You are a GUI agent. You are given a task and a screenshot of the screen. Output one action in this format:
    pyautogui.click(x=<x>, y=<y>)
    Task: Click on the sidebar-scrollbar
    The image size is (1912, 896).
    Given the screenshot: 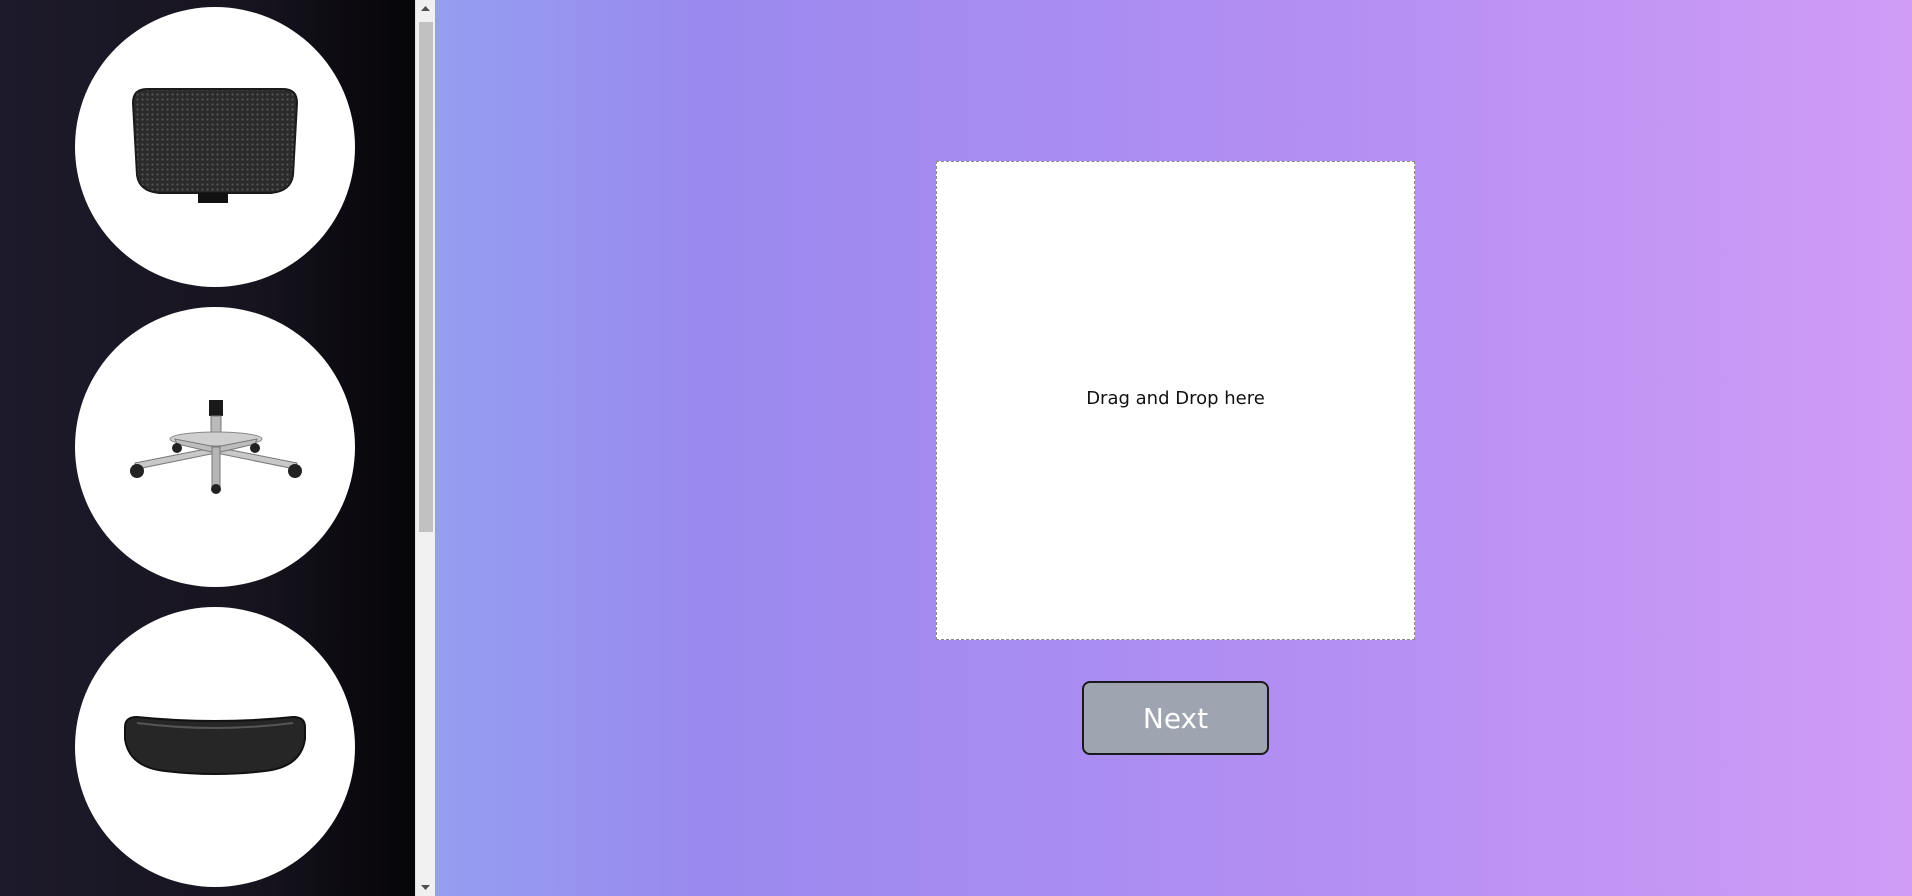 What is the action you would take?
    pyautogui.click(x=425, y=448)
    